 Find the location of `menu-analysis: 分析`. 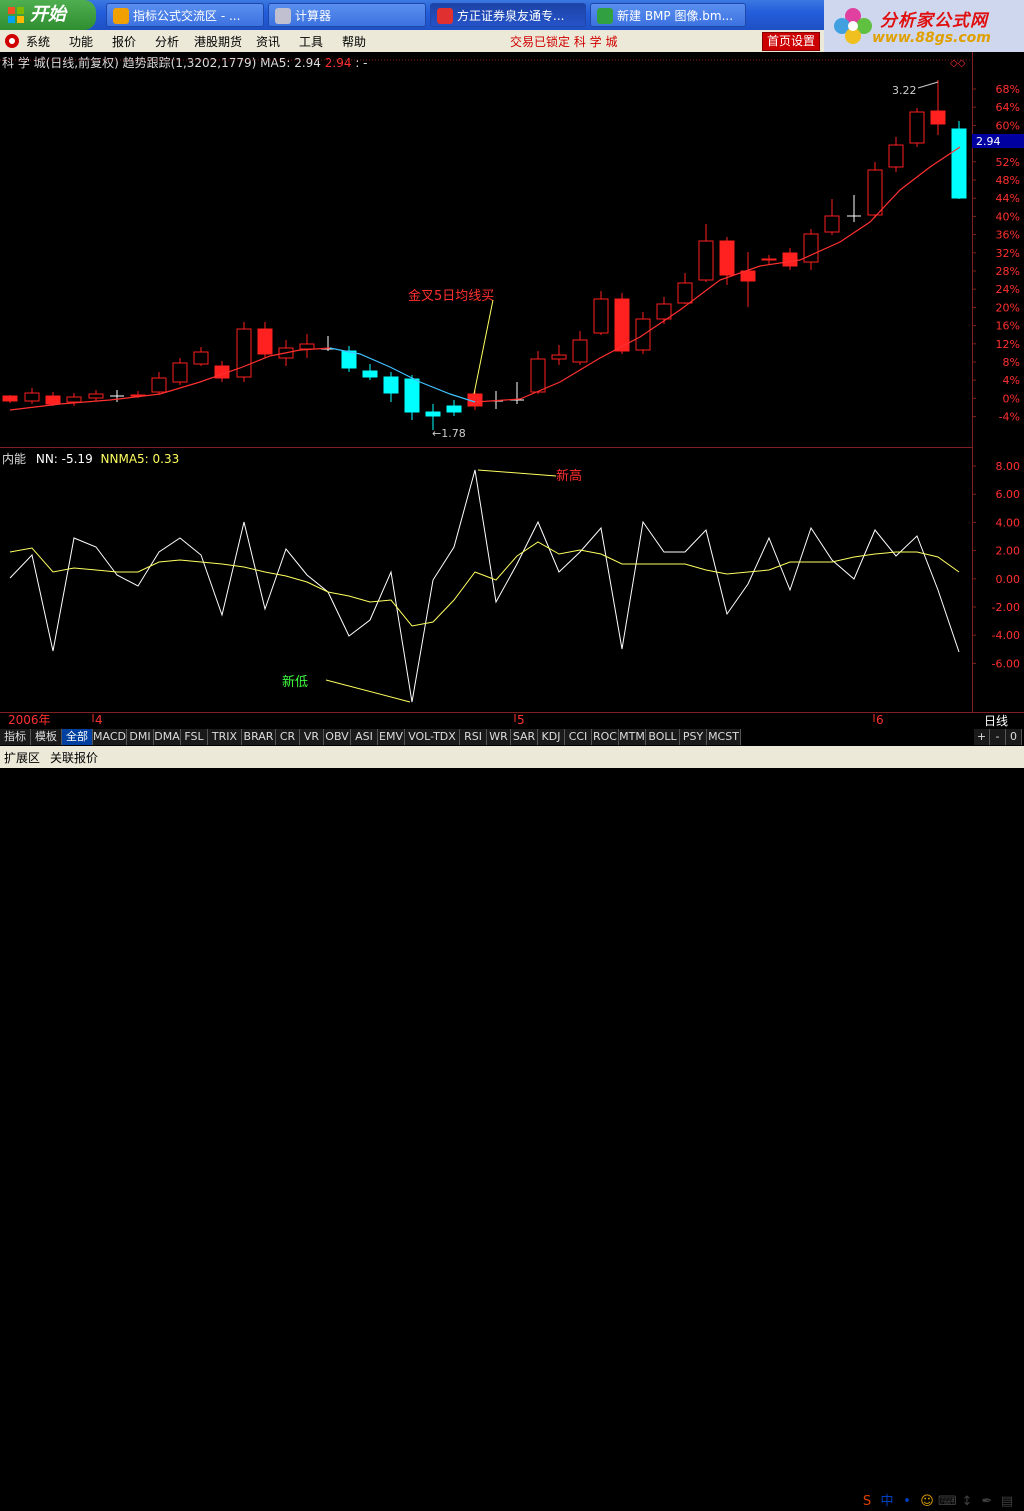

menu-analysis: 分析 is located at coordinates (167, 41).